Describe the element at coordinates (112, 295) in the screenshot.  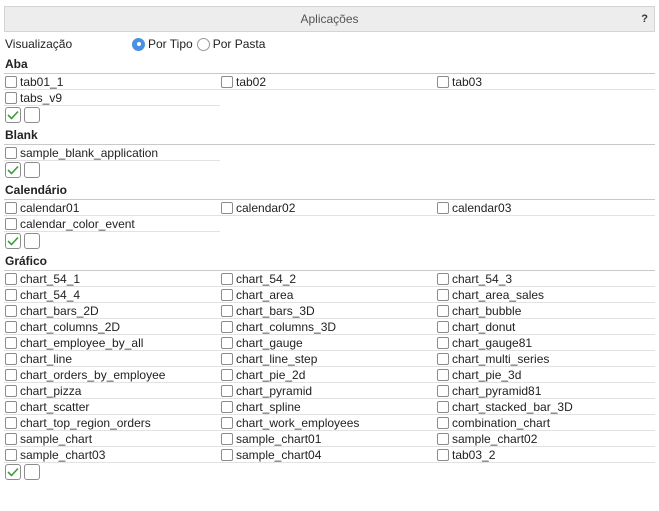
I see `app-item: chart_54_4` at that location.